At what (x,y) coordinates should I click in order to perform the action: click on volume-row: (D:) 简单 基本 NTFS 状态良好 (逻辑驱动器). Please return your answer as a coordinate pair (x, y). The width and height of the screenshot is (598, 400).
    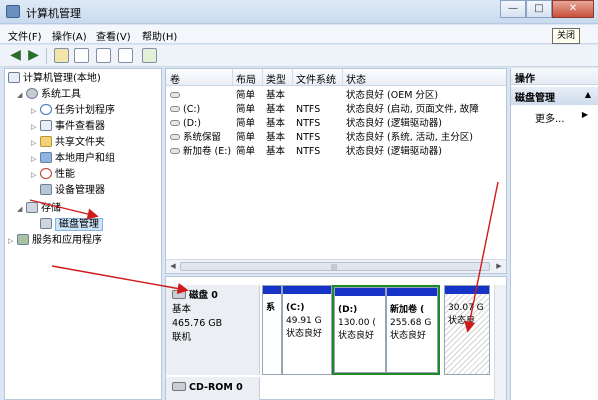
    Looking at the image, I should click on (336, 123).